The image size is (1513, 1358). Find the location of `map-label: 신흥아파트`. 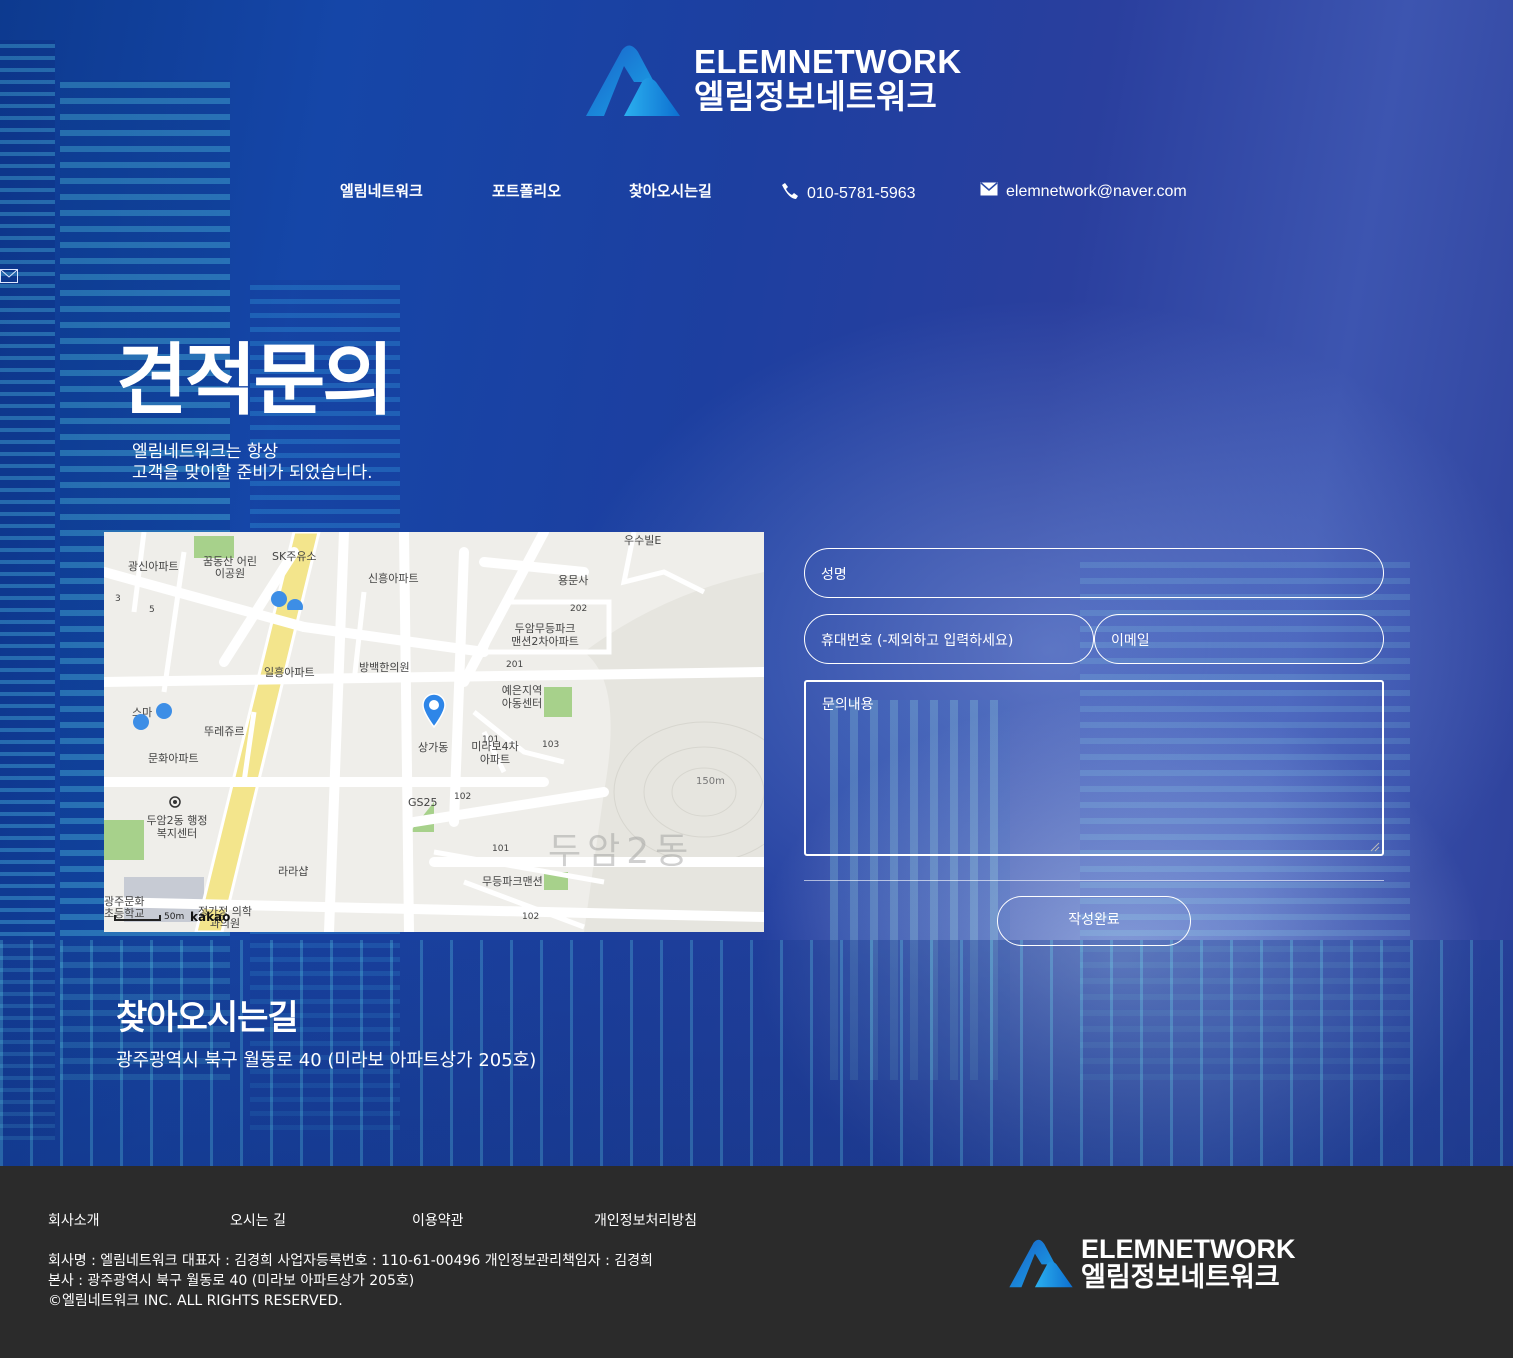

map-label: 신흥아파트 is located at coordinates (393, 578).